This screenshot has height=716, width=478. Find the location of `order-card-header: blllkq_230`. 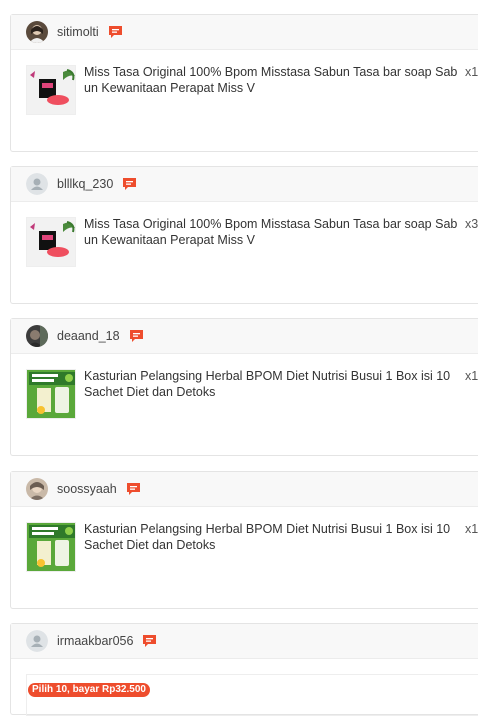

order-card-header: blllkq_230 is located at coordinates (244, 184).